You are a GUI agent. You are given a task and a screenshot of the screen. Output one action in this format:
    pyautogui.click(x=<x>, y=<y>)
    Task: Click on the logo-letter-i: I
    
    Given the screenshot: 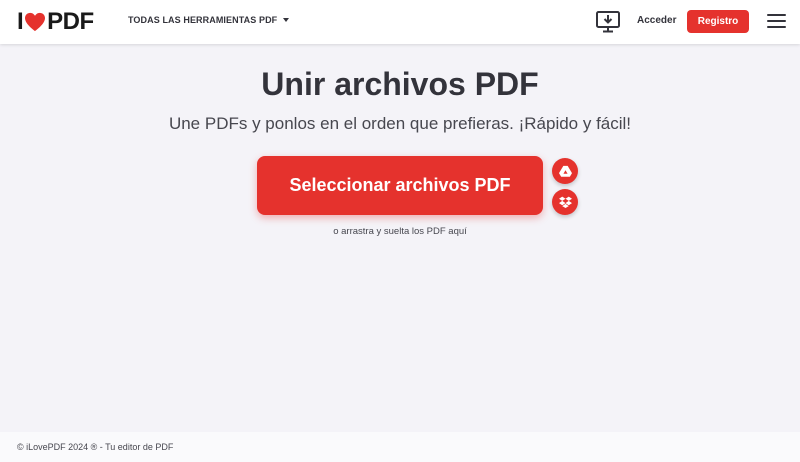 What is the action you would take?
    pyautogui.click(x=20, y=21)
    